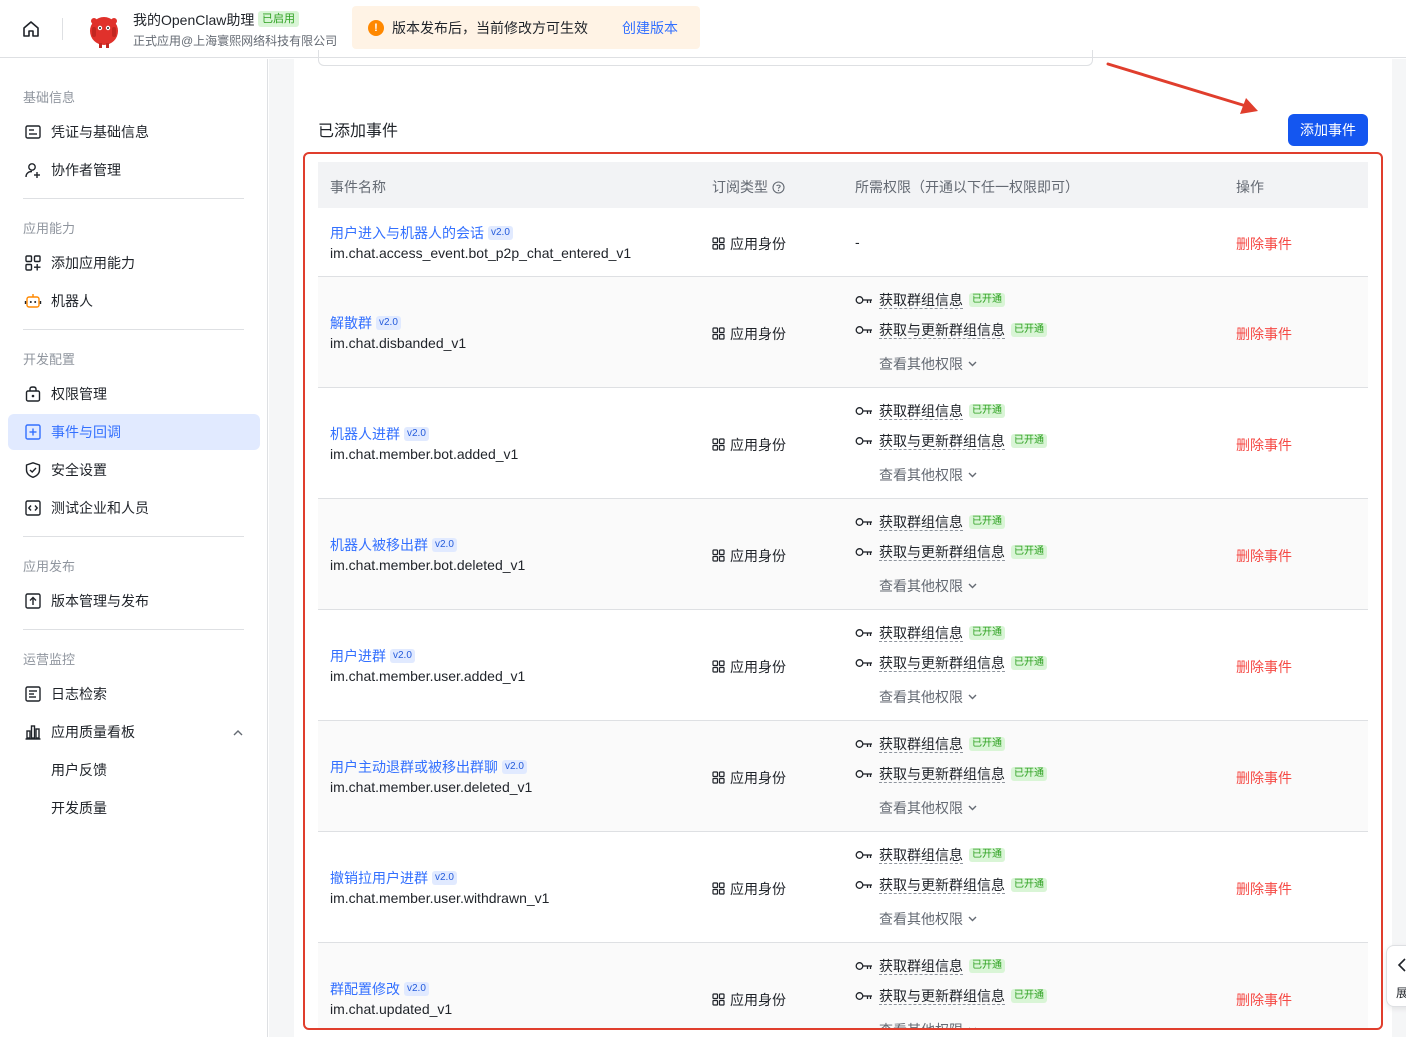  What do you see at coordinates (134, 263) in the screenshot?
I see `sidebar-item-add-capability: 添加应用能力` at bounding box center [134, 263].